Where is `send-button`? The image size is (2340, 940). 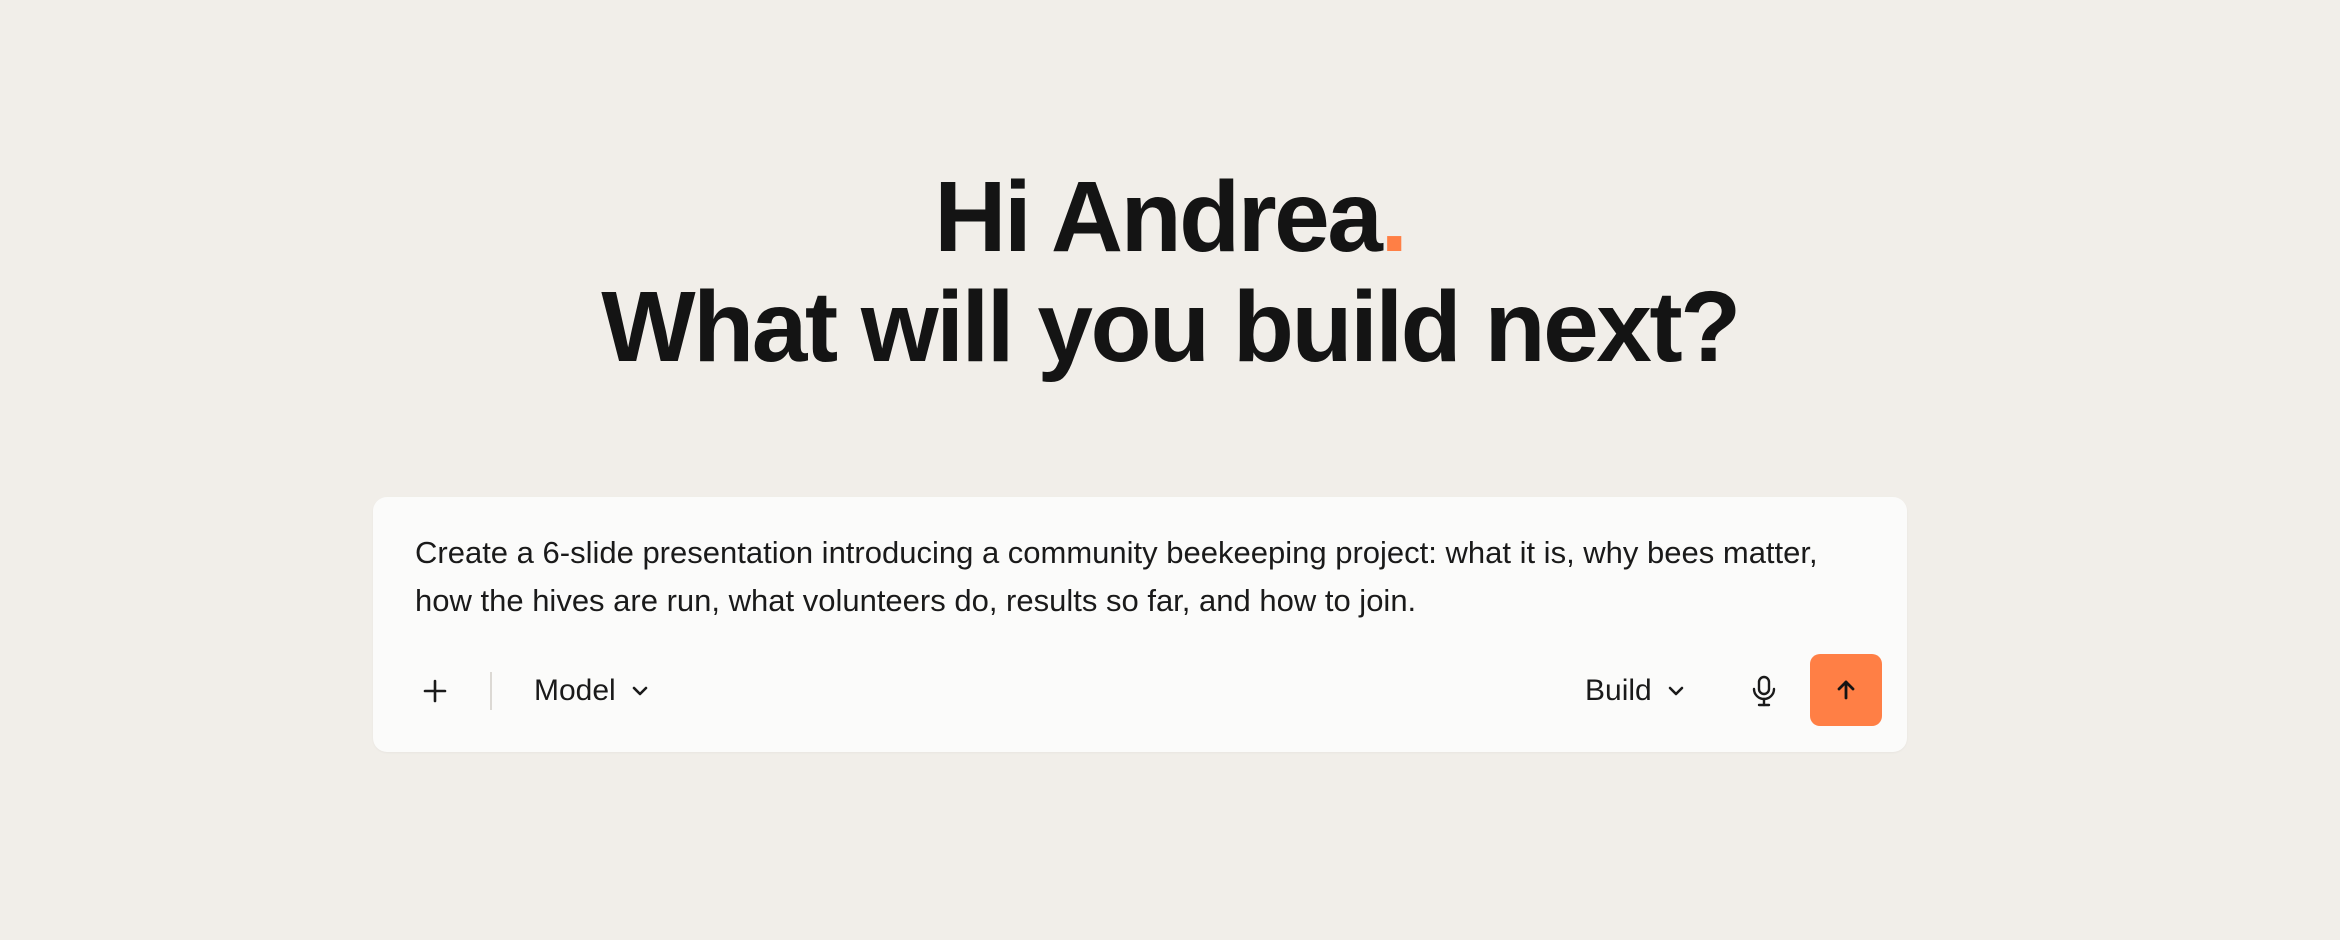
send-button is located at coordinates (1846, 690).